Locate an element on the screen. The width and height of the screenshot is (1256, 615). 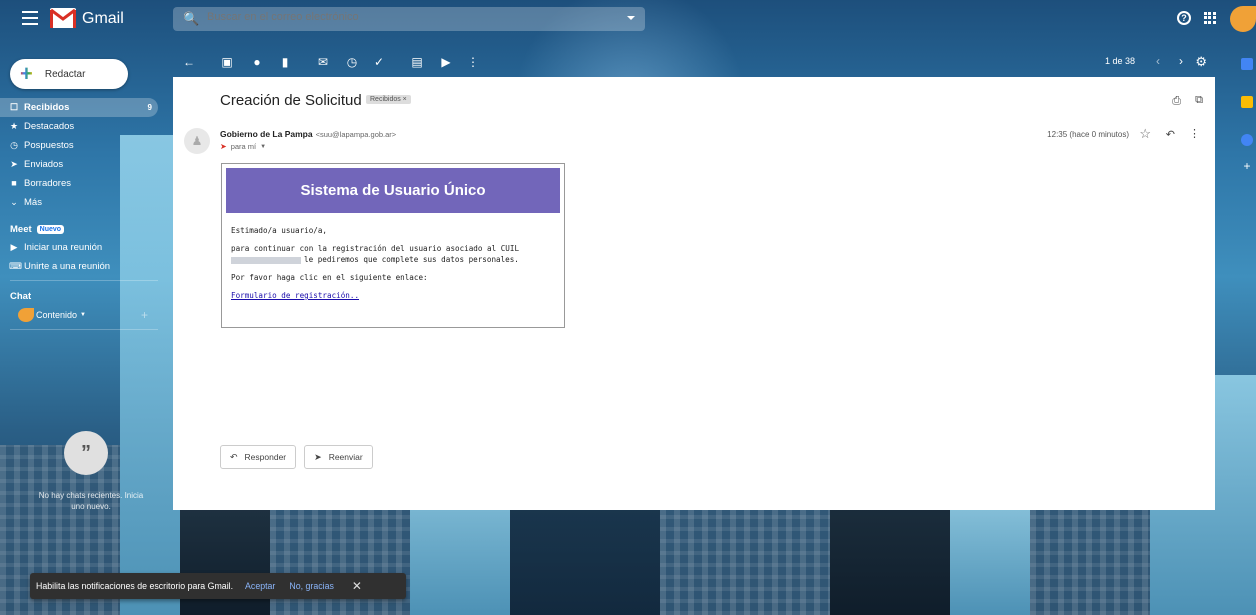
meet-start-meeting: ▶ Iniciar una reunión is located at coordinates (84, 247).